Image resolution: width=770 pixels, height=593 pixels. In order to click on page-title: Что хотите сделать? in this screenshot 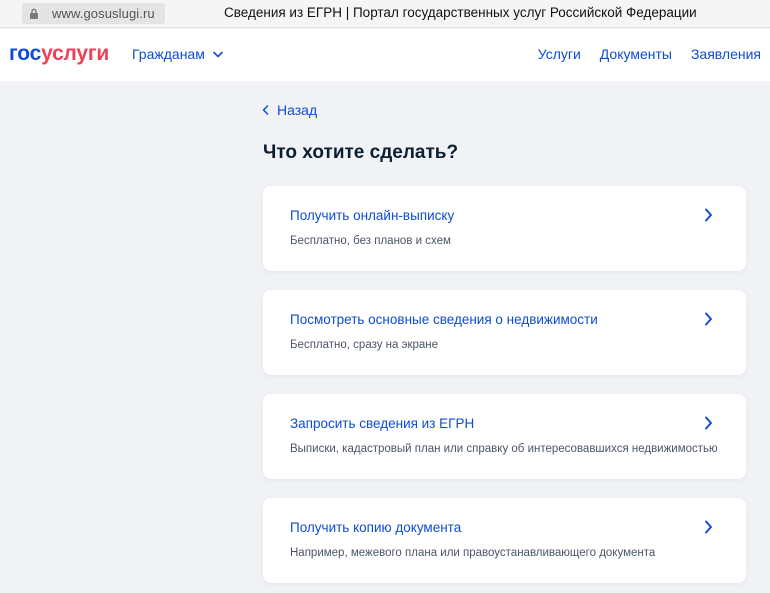, I will do `click(361, 152)`.